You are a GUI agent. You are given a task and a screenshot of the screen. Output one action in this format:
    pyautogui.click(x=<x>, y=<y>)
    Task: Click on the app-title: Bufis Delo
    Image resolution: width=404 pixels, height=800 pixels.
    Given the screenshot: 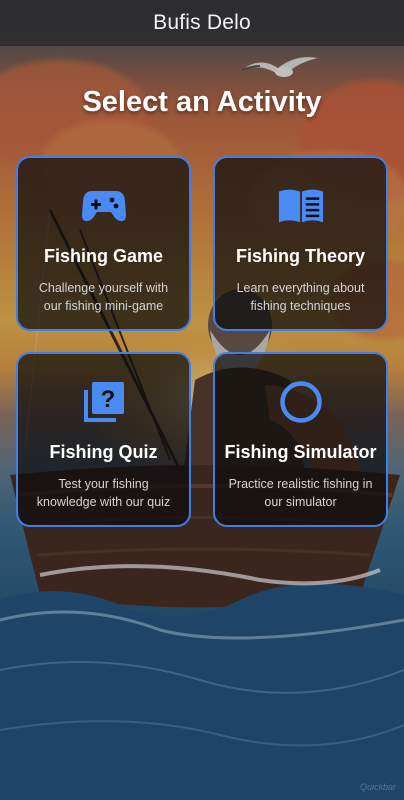 What is the action you would take?
    pyautogui.click(x=202, y=22)
    